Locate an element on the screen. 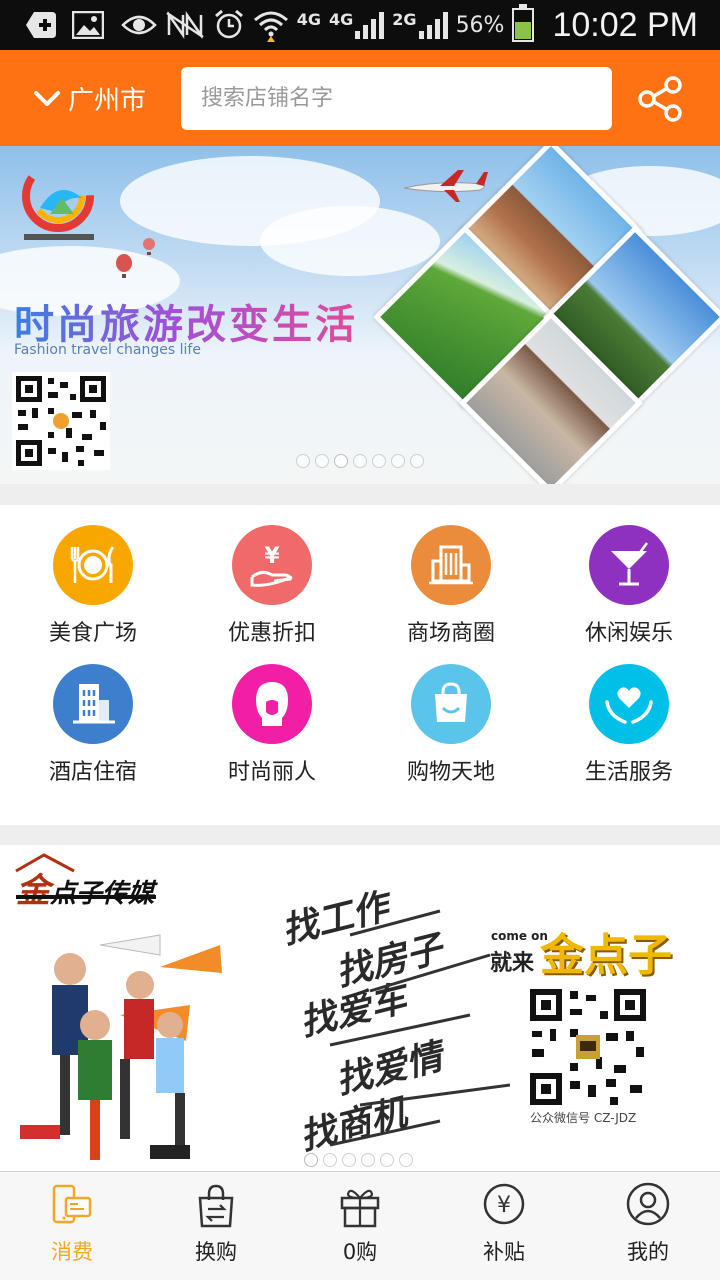 The image size is (720, 1280). category-services: 生活服务 is located at coordinates (629, 733).